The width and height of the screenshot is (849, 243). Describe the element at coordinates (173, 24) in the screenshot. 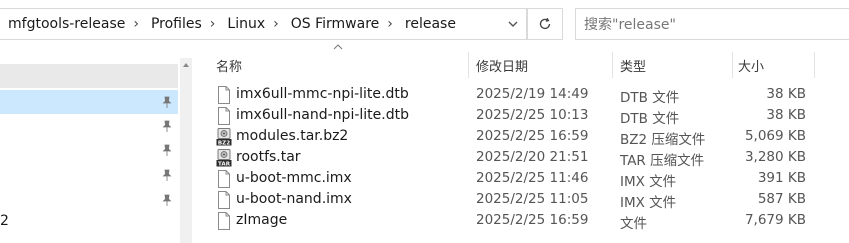

I see `breadcrumb-profiles: Profiles` at that location.